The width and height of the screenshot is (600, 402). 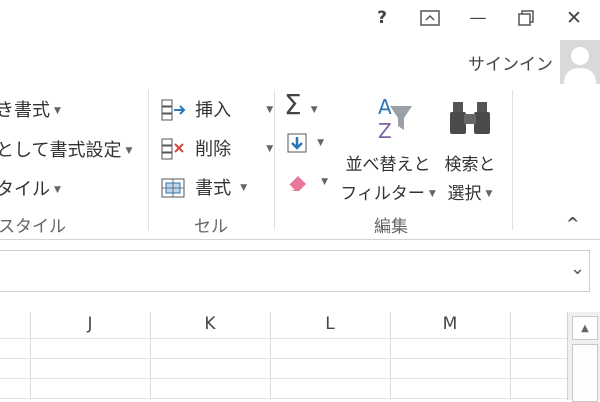 I want to click on delete-cells-icon, so click(x=172, y=148).